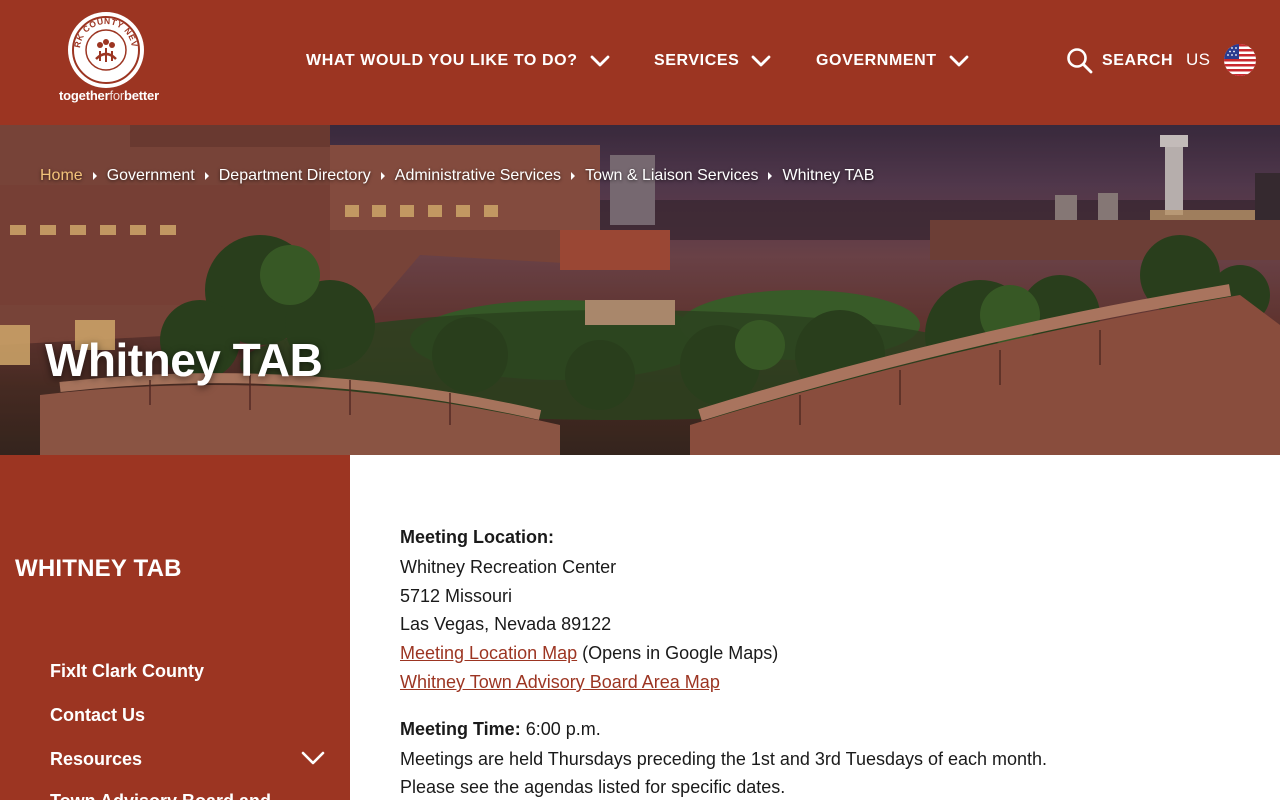 The image size is (1280, 800). Describe the element at coordinates (442, 60) in the screenshot. I see `nav-label: WHAT WOULD YOU LIKE TO DO?` at that location.